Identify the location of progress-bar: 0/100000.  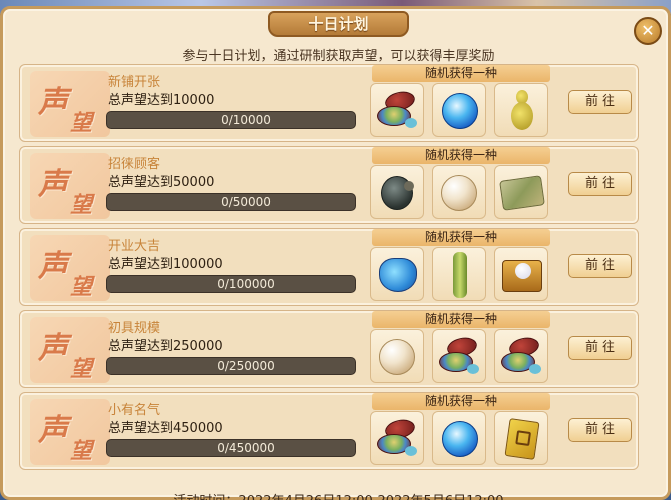
(231, 284).